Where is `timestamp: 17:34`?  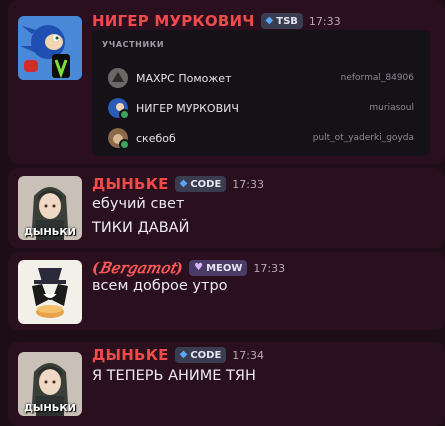
timestamp: 17:34 is located at coordinates (248, 355).